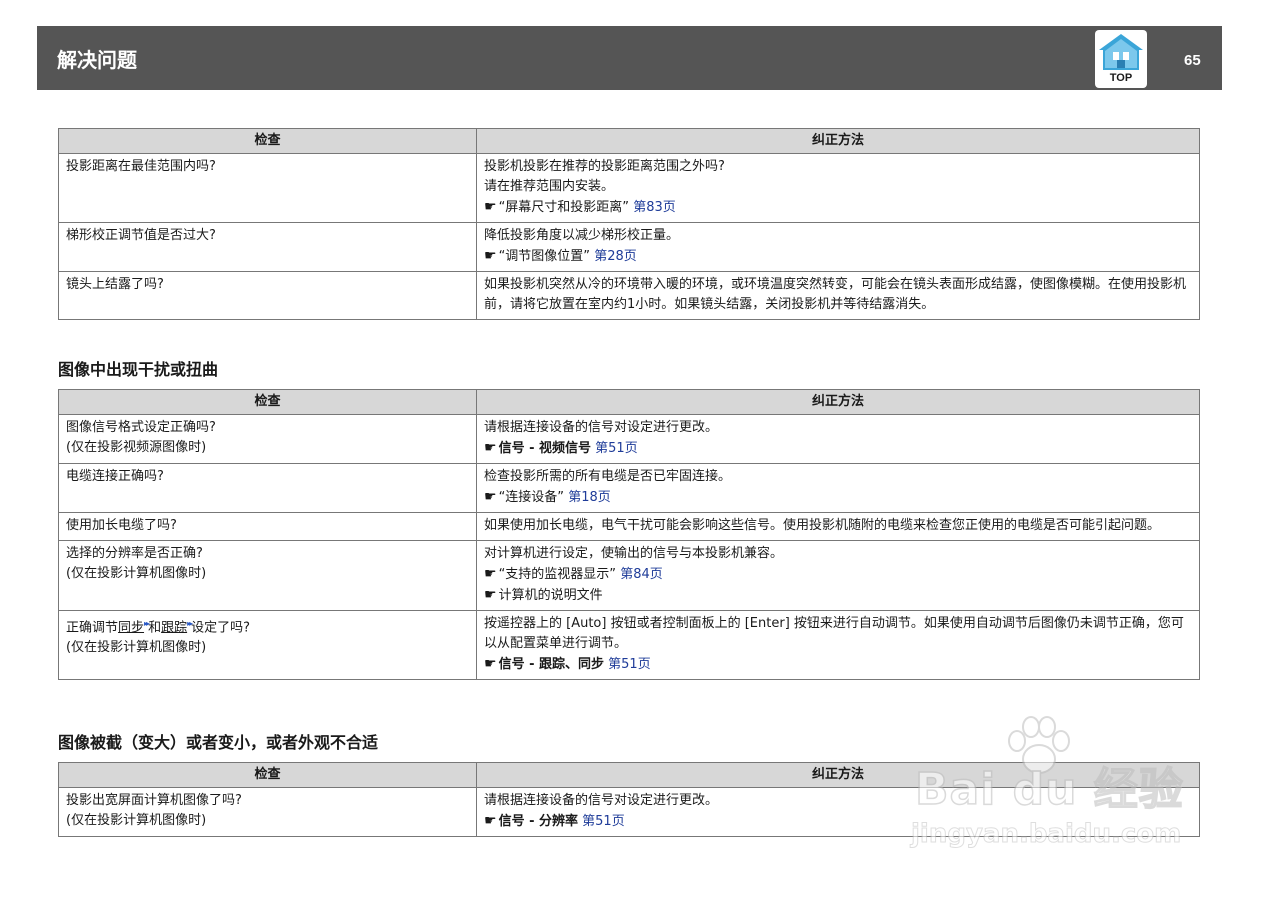 The image size is (1280, 905). I want to click on check-text: 使用加长电缆了吗?, so click(121, 525).